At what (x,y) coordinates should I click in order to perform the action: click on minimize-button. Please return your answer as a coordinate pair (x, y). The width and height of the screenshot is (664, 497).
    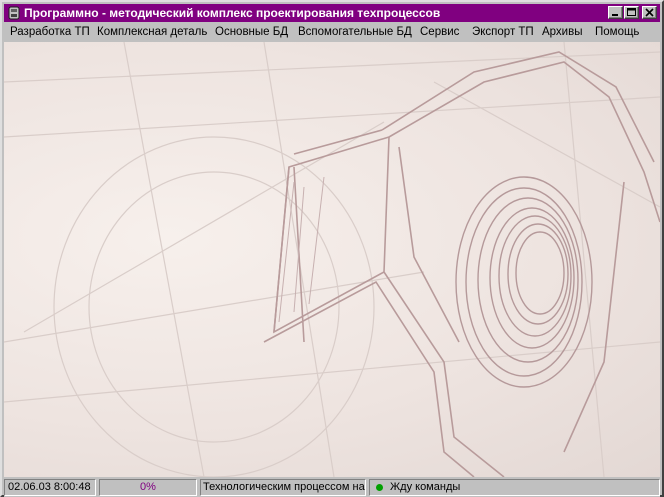
    Looking at the image, I should click on (615, 12).